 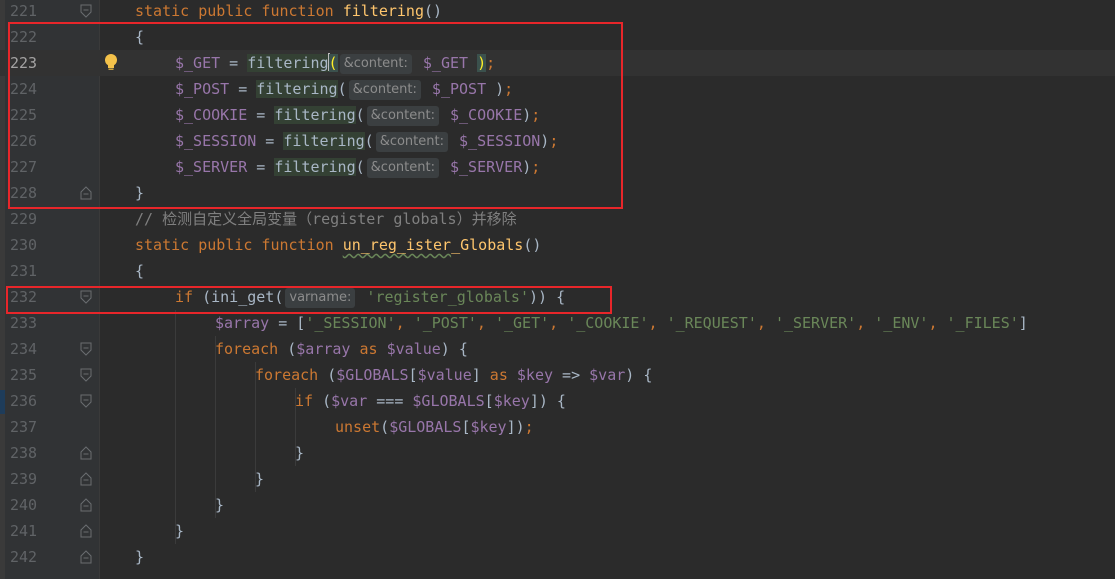 I want to click on code-token: foreach, so click(x=291, y=375).